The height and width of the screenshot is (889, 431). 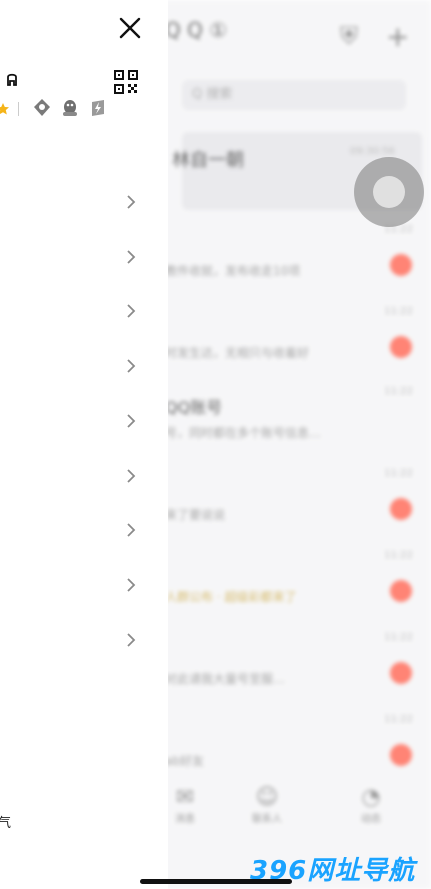 I want to click on close-icon, so click(x=130, y=28).